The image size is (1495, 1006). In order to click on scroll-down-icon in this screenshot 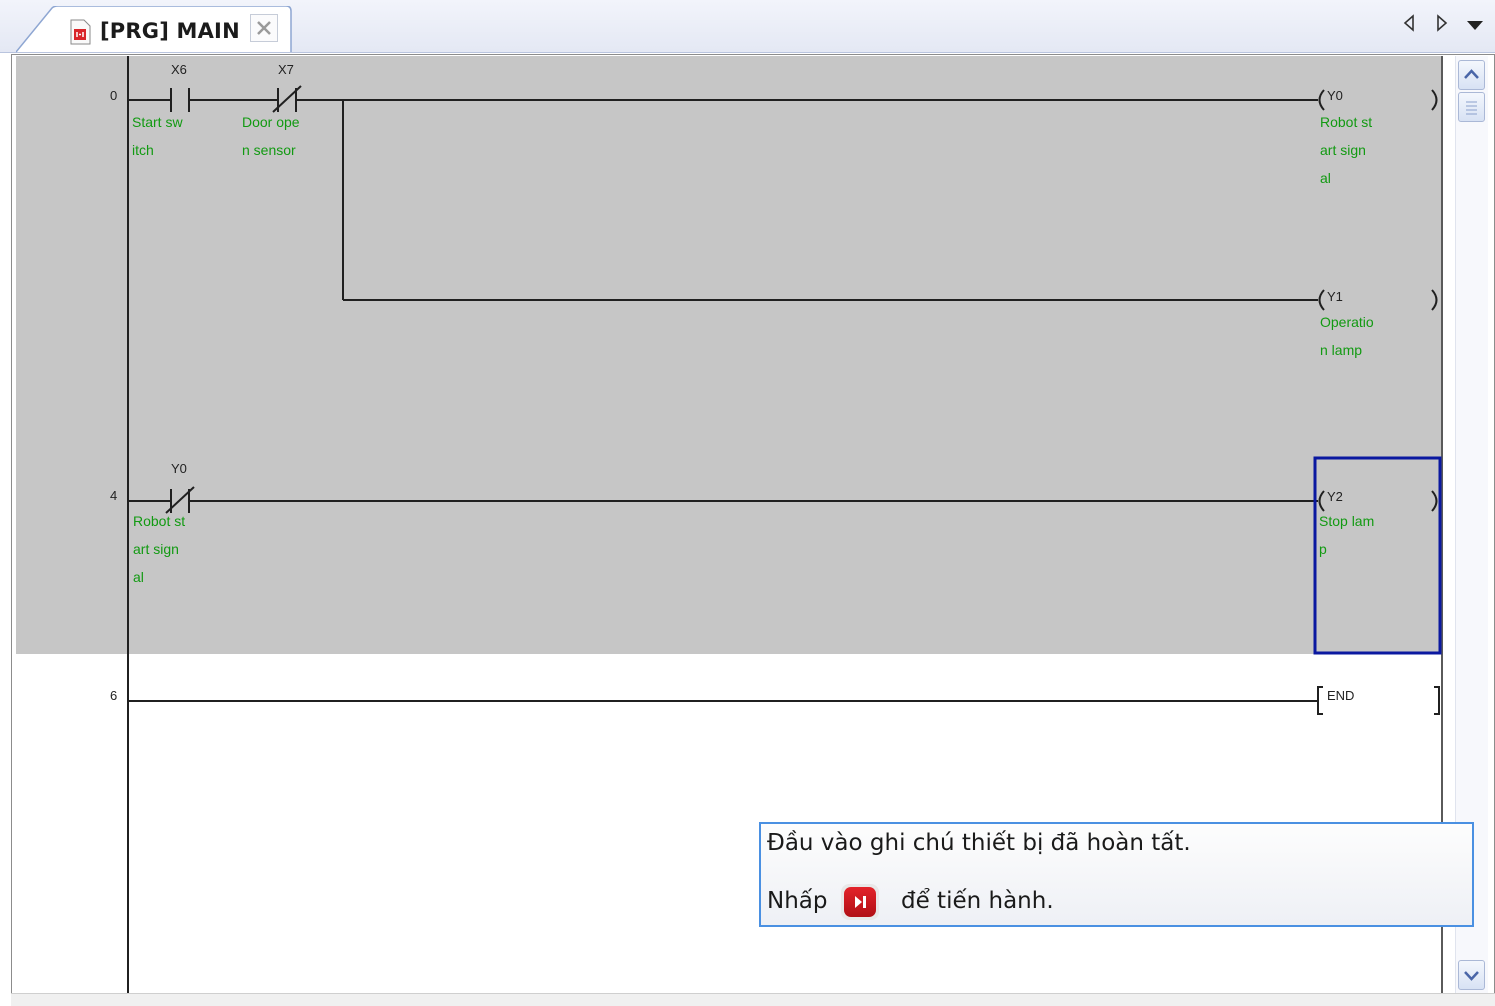, I will do `click(1471, 976)`.